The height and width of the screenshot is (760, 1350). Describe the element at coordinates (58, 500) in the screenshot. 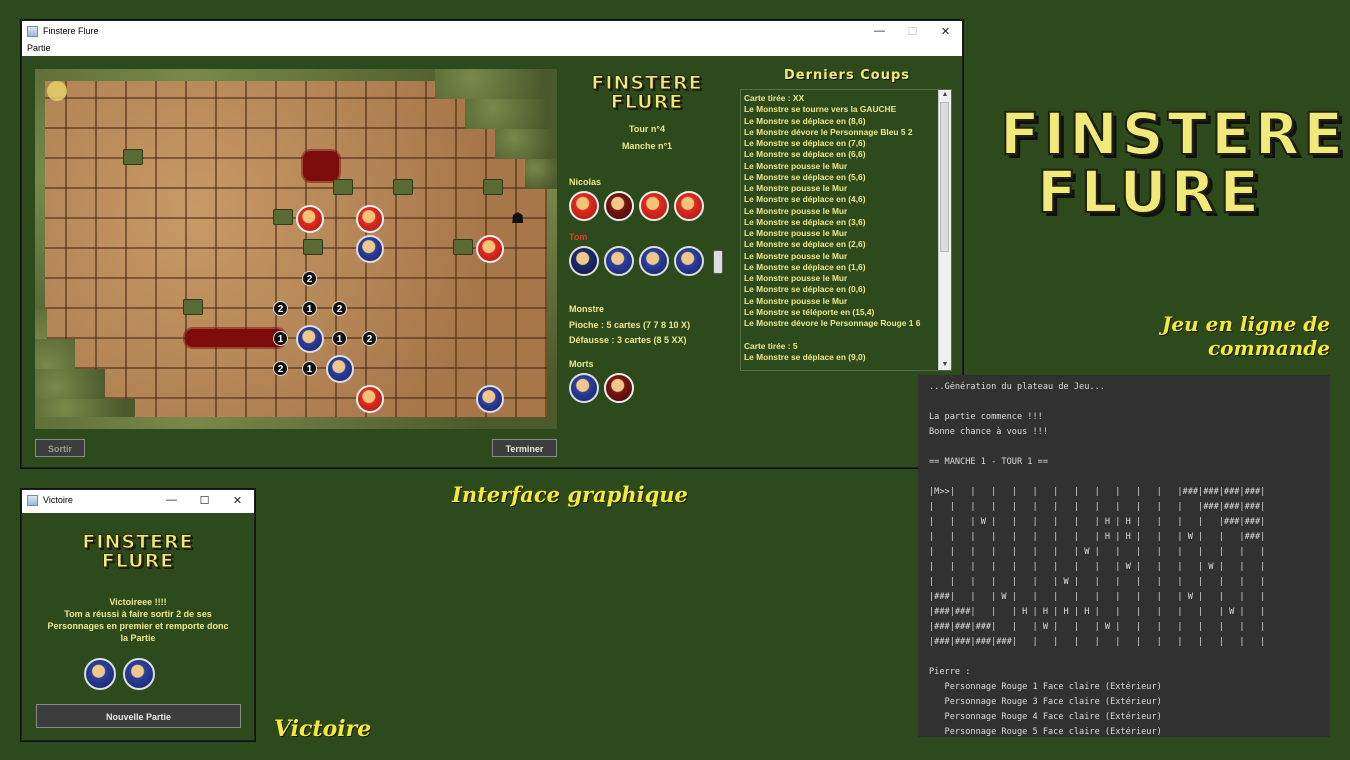

I see `victory-window-title: Victoire` at that location.